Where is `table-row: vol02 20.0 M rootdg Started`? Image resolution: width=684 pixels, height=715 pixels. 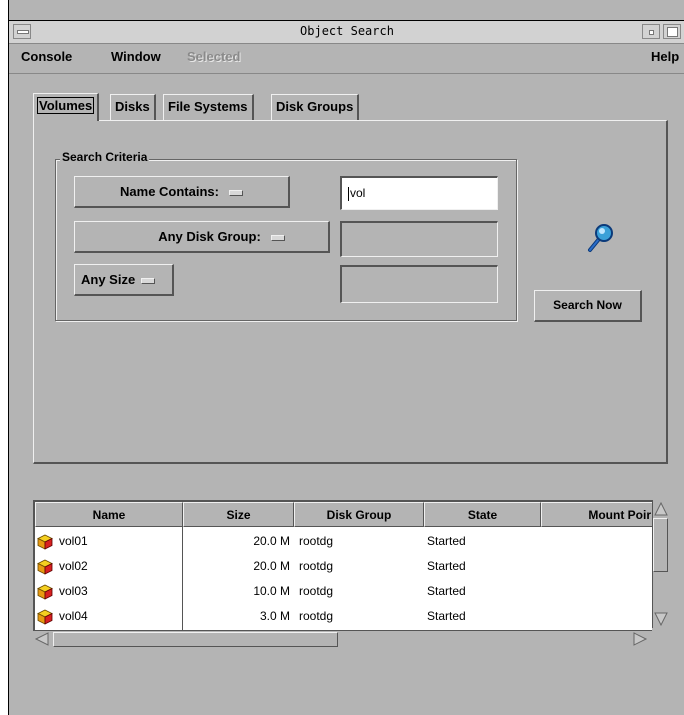
table-row: vol02 20.0 M rootdg Started is located at coordinates (343, 566).